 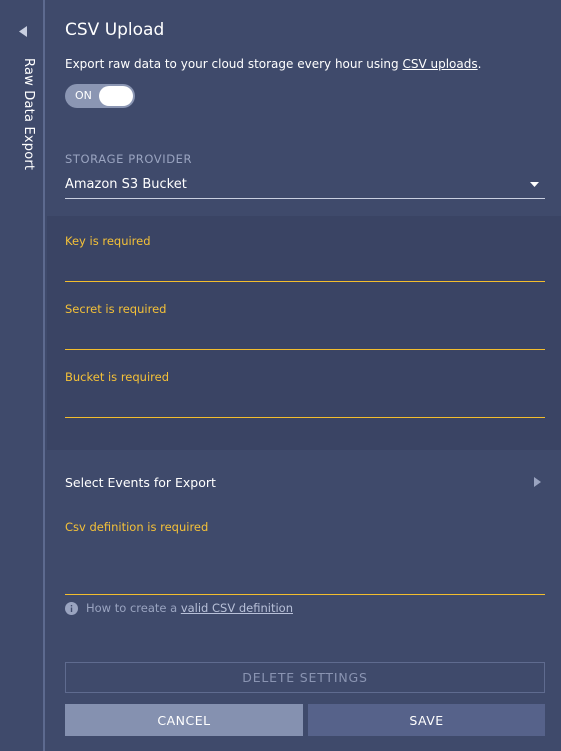 What do you see at coordinates (117, 377) in the screenshot?
I see `bucket-field-label: Bucket is required` at bounding box center [117, 377].